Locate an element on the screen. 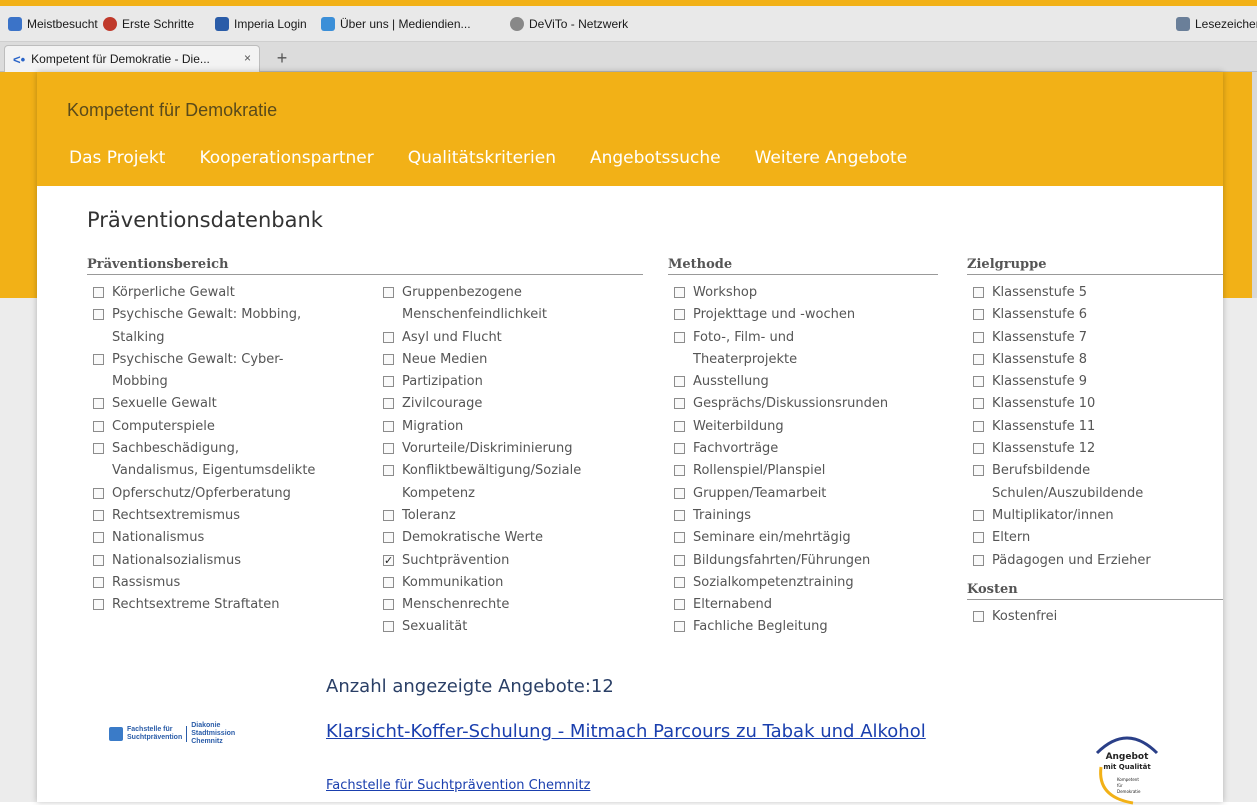 The width and height of the screenshot is (1257, 805). bookmarks-menu: Lesezeichen is located at coordinates (1216, 24).